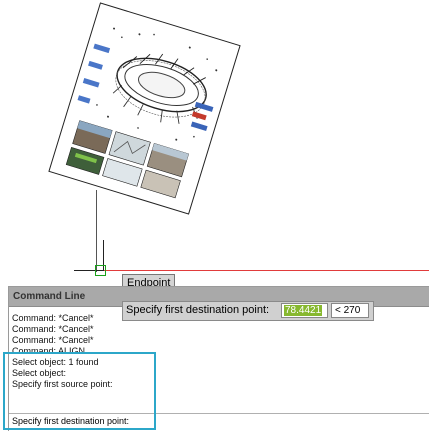 Image resolution: width=429 pixels, height=431 pixels. I want to click on x-axis-reference-line, so click(264, 270).